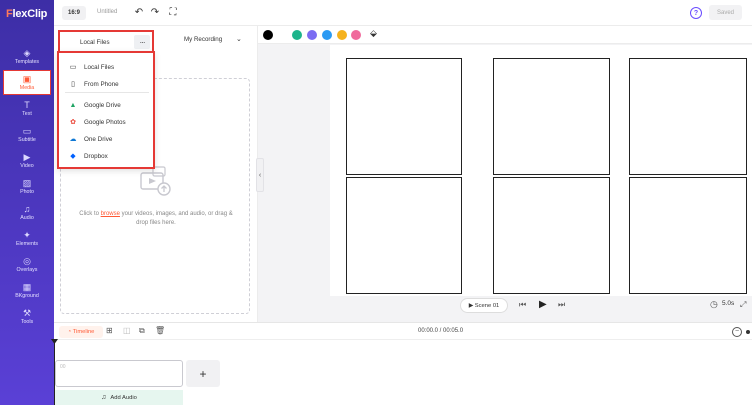 Image resolution: width=752 pixels, height=405 pixels. Describe the element at coordinates (27, 131) in the screenshot. I see `subtitle-icon: ▭` at that location.